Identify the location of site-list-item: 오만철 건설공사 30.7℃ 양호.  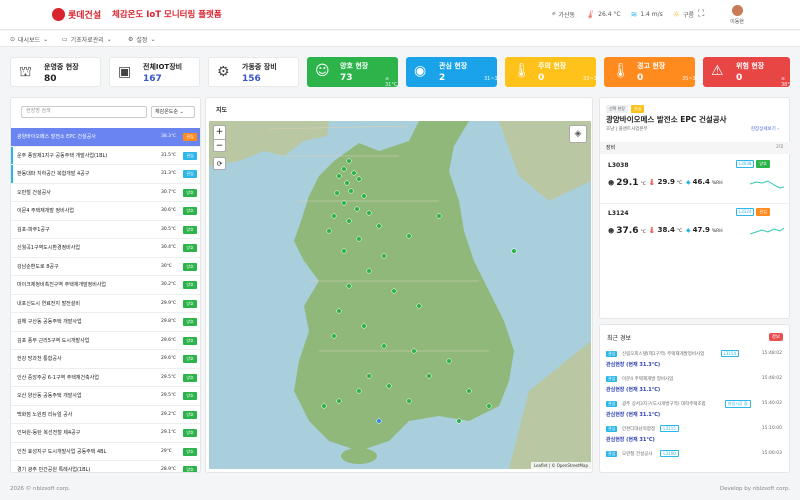
(105, 193).